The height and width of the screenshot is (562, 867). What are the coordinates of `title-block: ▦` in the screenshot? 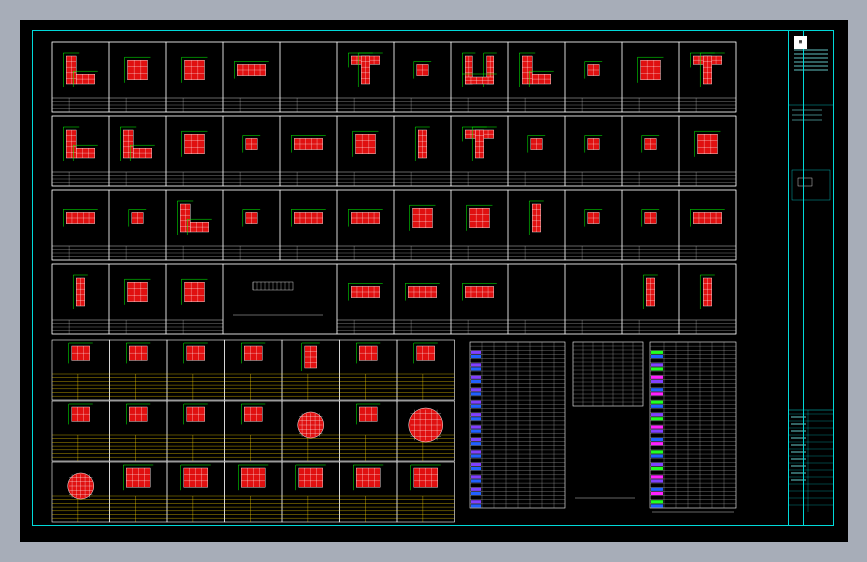 It's located at (811, 278).